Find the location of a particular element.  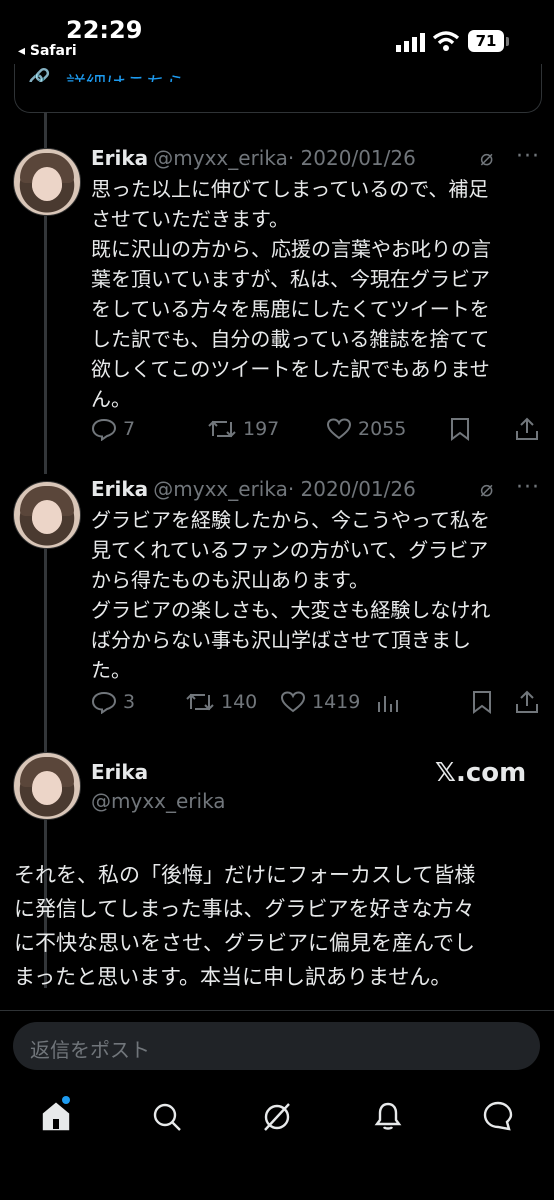

embed-line: に発信してしまった事は、グラビアを好きな方々 is located at coordinates (244, 909).